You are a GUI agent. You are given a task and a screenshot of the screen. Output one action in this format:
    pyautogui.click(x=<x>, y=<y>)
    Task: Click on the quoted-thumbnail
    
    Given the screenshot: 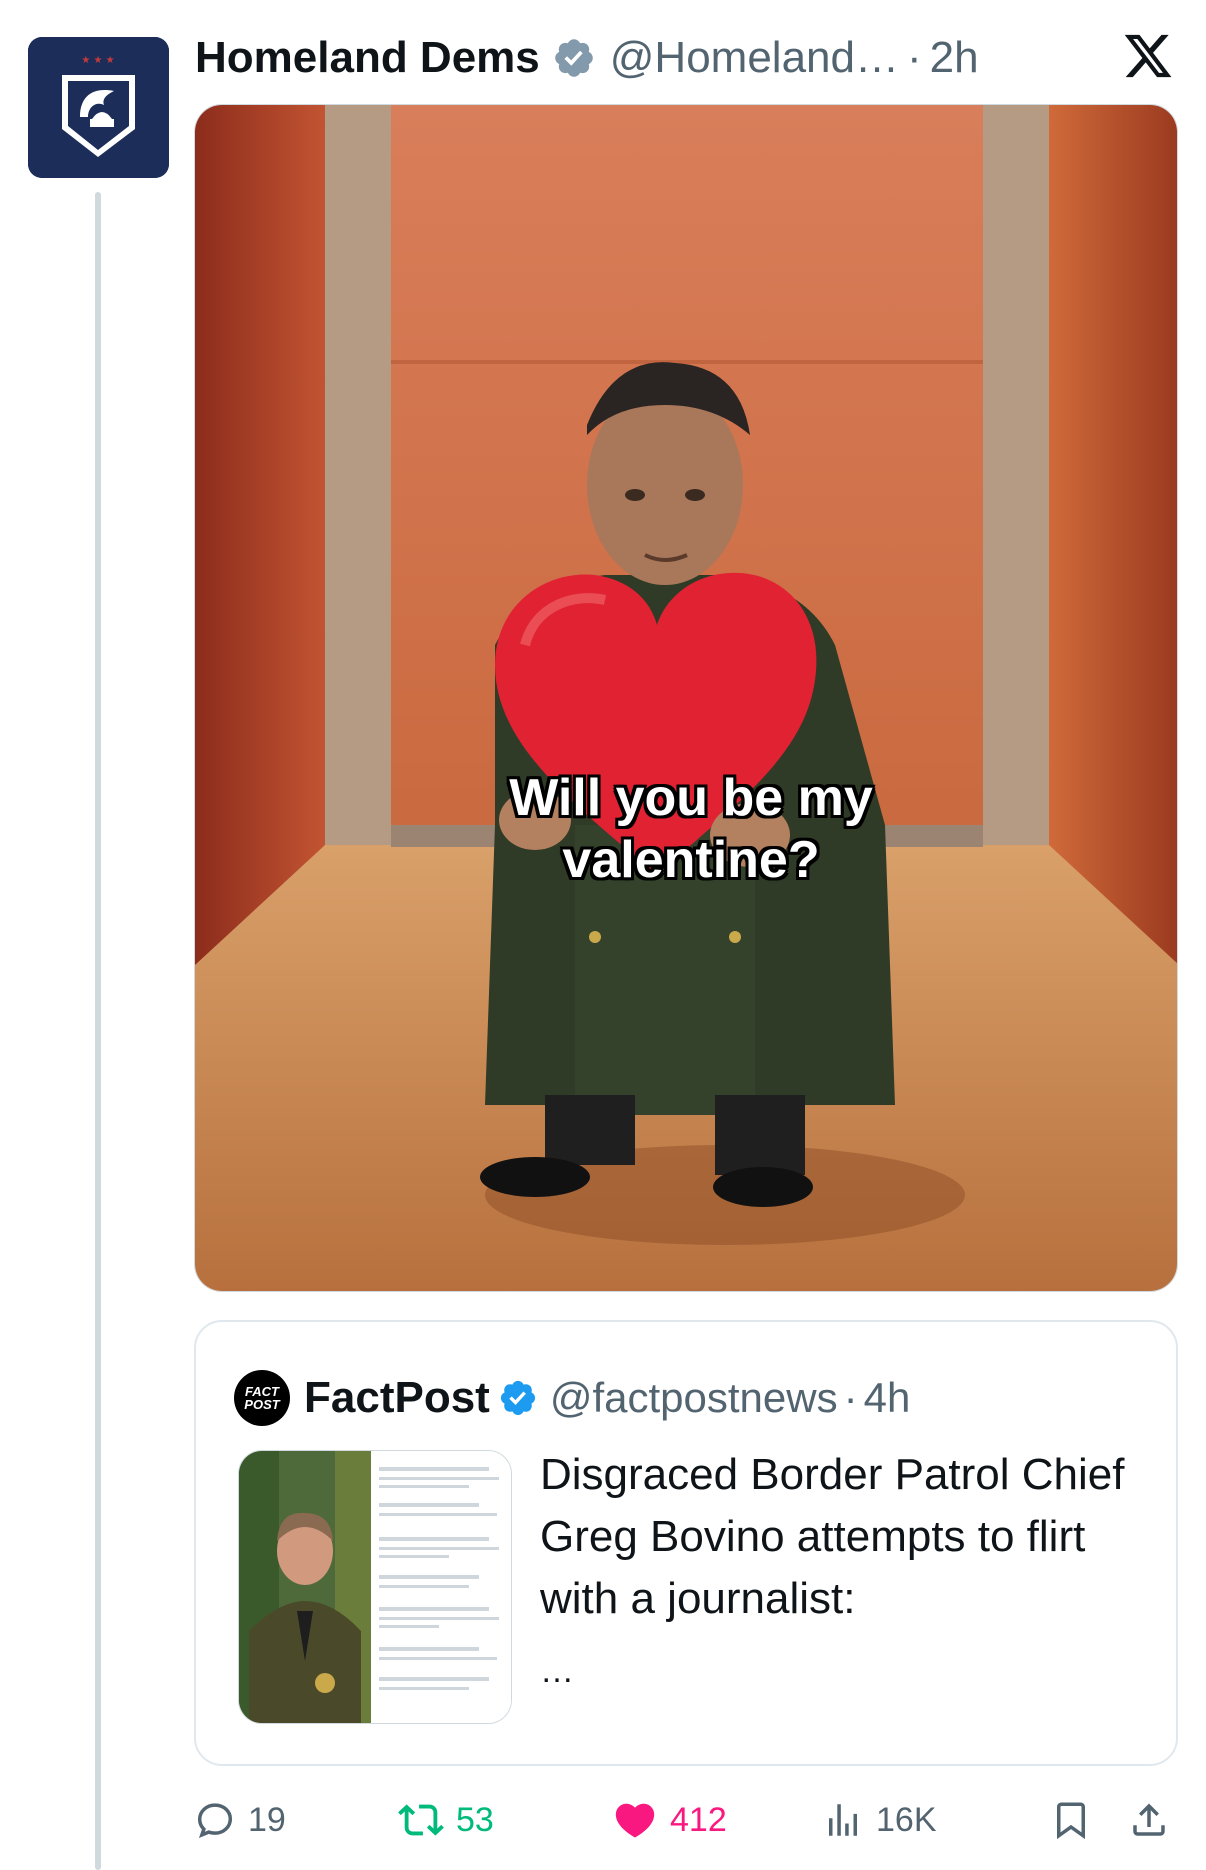 What is the action you would take?
    pyautogui.click(x=375, y=1587)
    